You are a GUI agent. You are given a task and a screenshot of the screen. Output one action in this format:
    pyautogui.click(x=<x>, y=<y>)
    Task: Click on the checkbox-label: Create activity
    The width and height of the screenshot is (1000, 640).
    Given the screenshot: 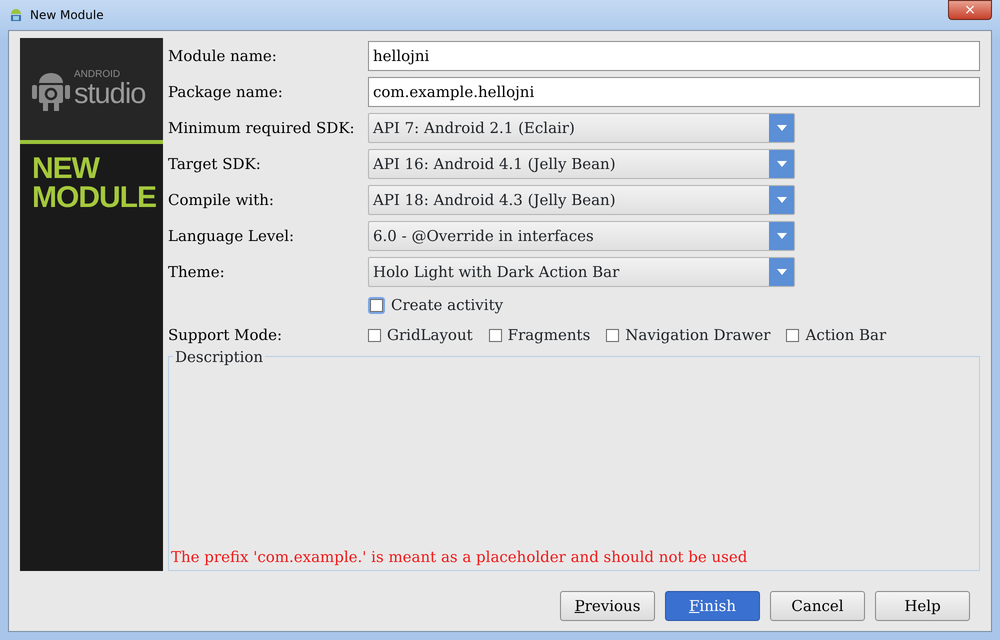 What is the action you would take?
    pyautogui.click(x=447, y=305)
    